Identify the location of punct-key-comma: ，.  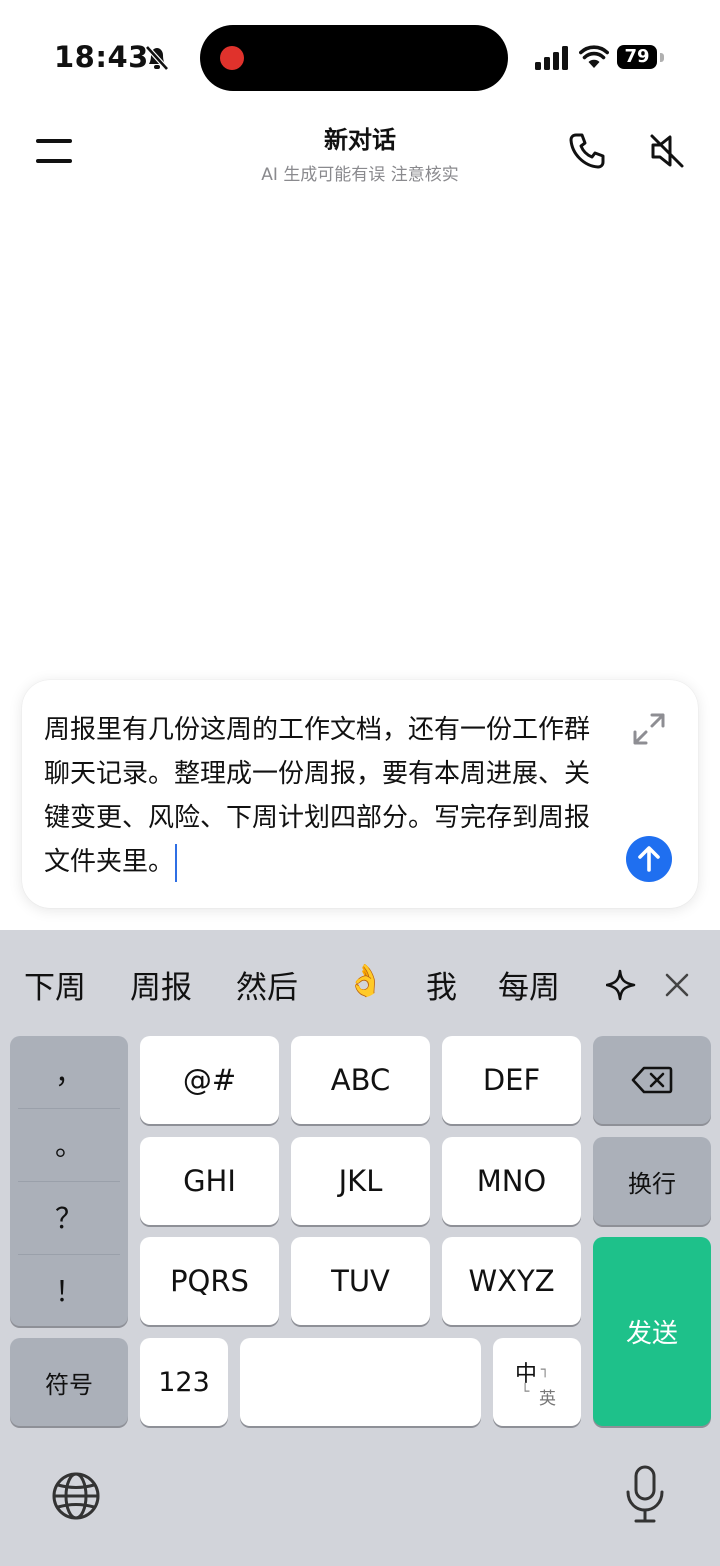
(69, 1072).